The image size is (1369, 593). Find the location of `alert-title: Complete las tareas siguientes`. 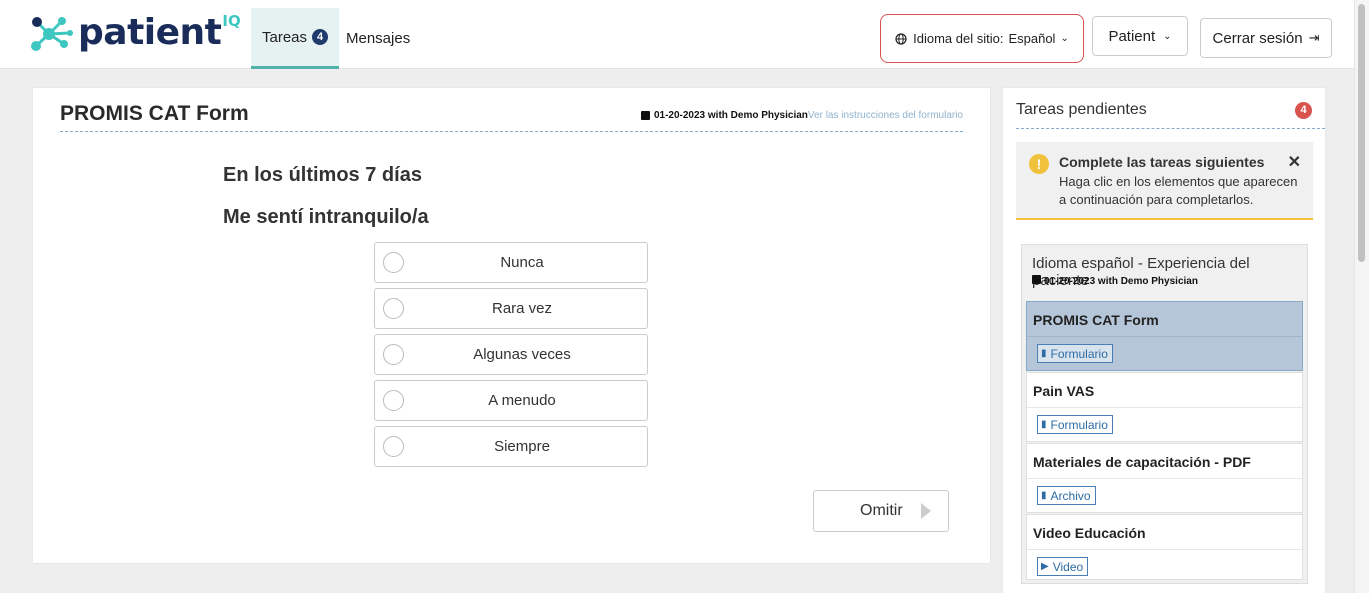

alert-title: Complete las tareas siguientes is located at coordinates (1162, 162).